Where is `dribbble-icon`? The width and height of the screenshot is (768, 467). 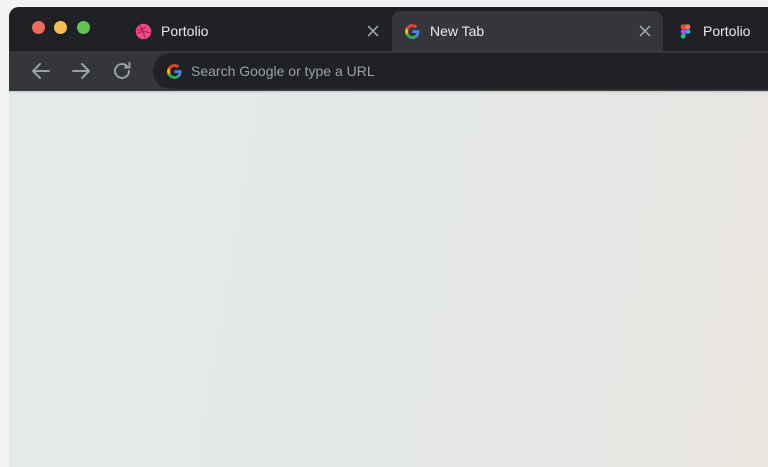
dribbble-icon is located at coordinates (143, 31).